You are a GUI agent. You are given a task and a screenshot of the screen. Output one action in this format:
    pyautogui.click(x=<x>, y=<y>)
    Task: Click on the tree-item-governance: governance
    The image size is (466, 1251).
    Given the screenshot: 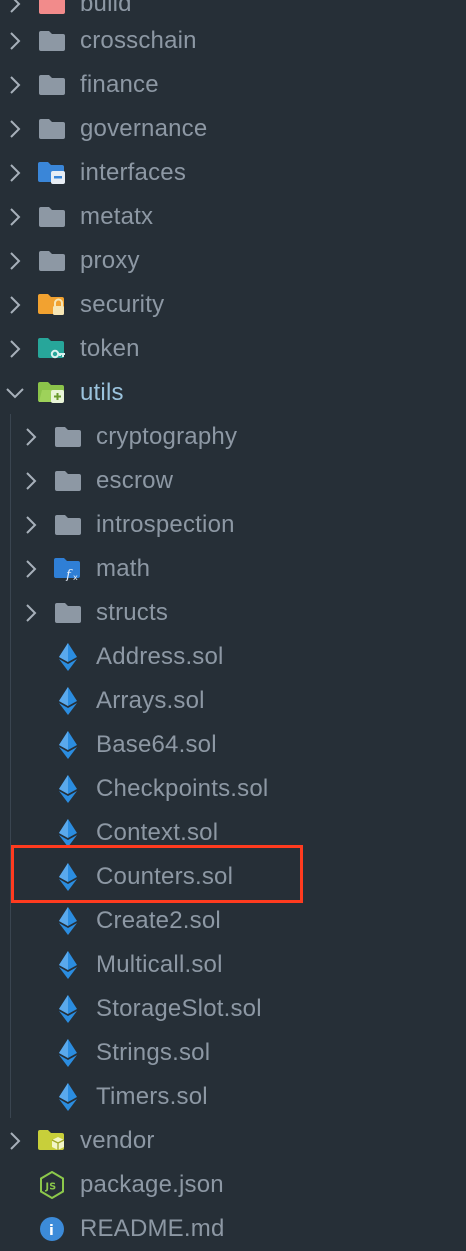 What is the action you would take?
    pyautogui.click(x=233, y=129)
    